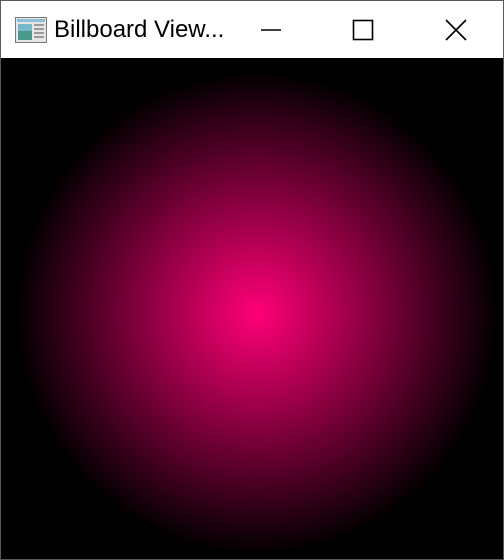  I want to click on maximize-button, so click(363, 29).